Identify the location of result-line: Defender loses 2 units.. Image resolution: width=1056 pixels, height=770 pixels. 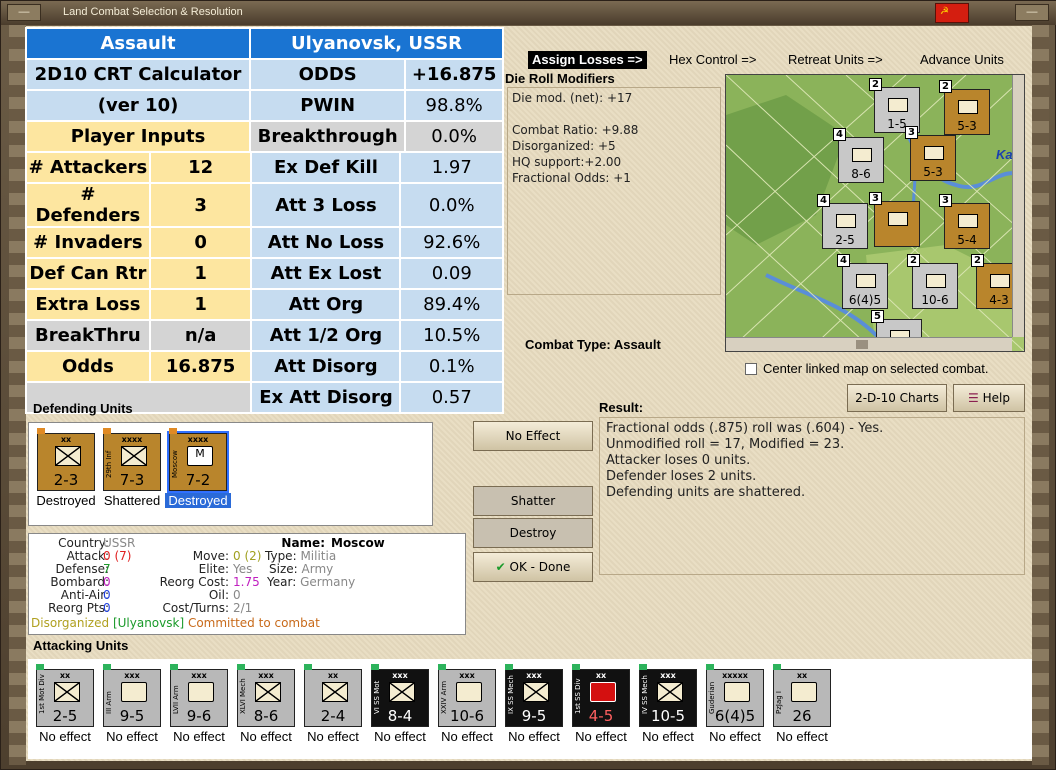
(681, 476).